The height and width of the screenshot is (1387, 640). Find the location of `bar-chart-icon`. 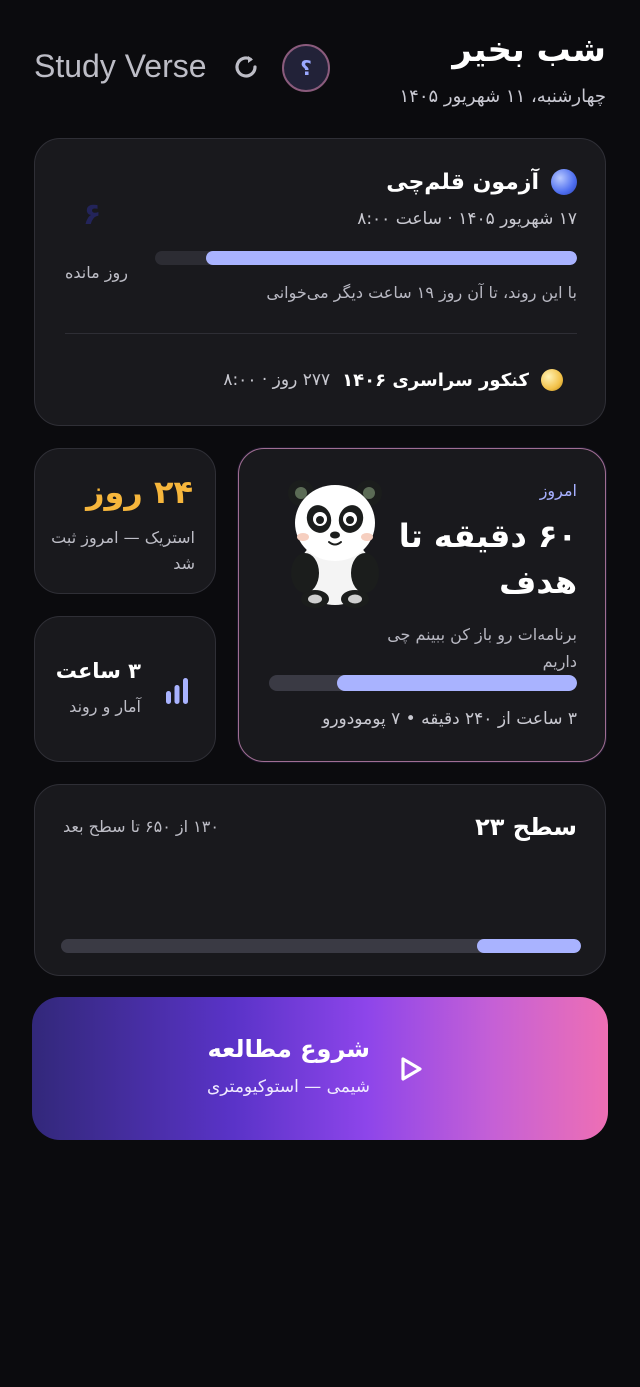

bar-chart-icon is located at coordinates (177, 691).